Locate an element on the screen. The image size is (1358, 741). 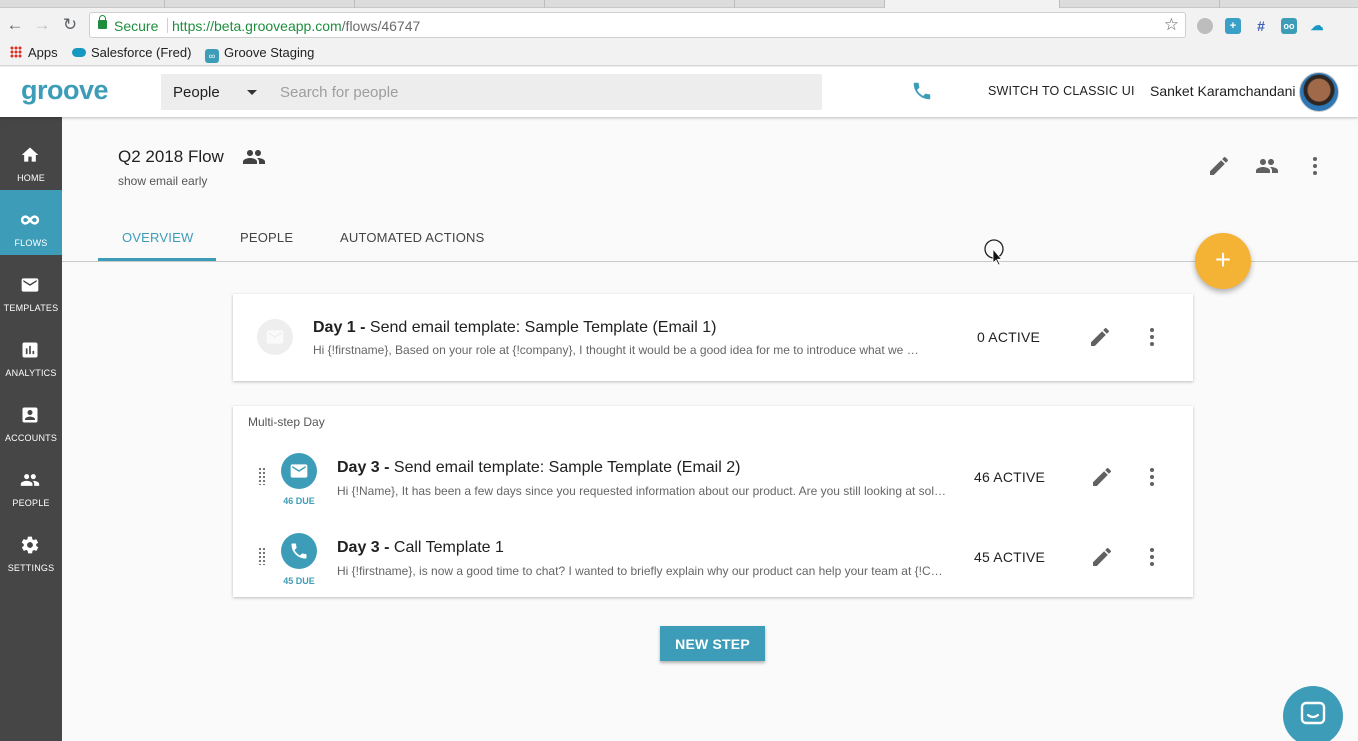
browser-tabstrip is located at coordinates (679, 4).